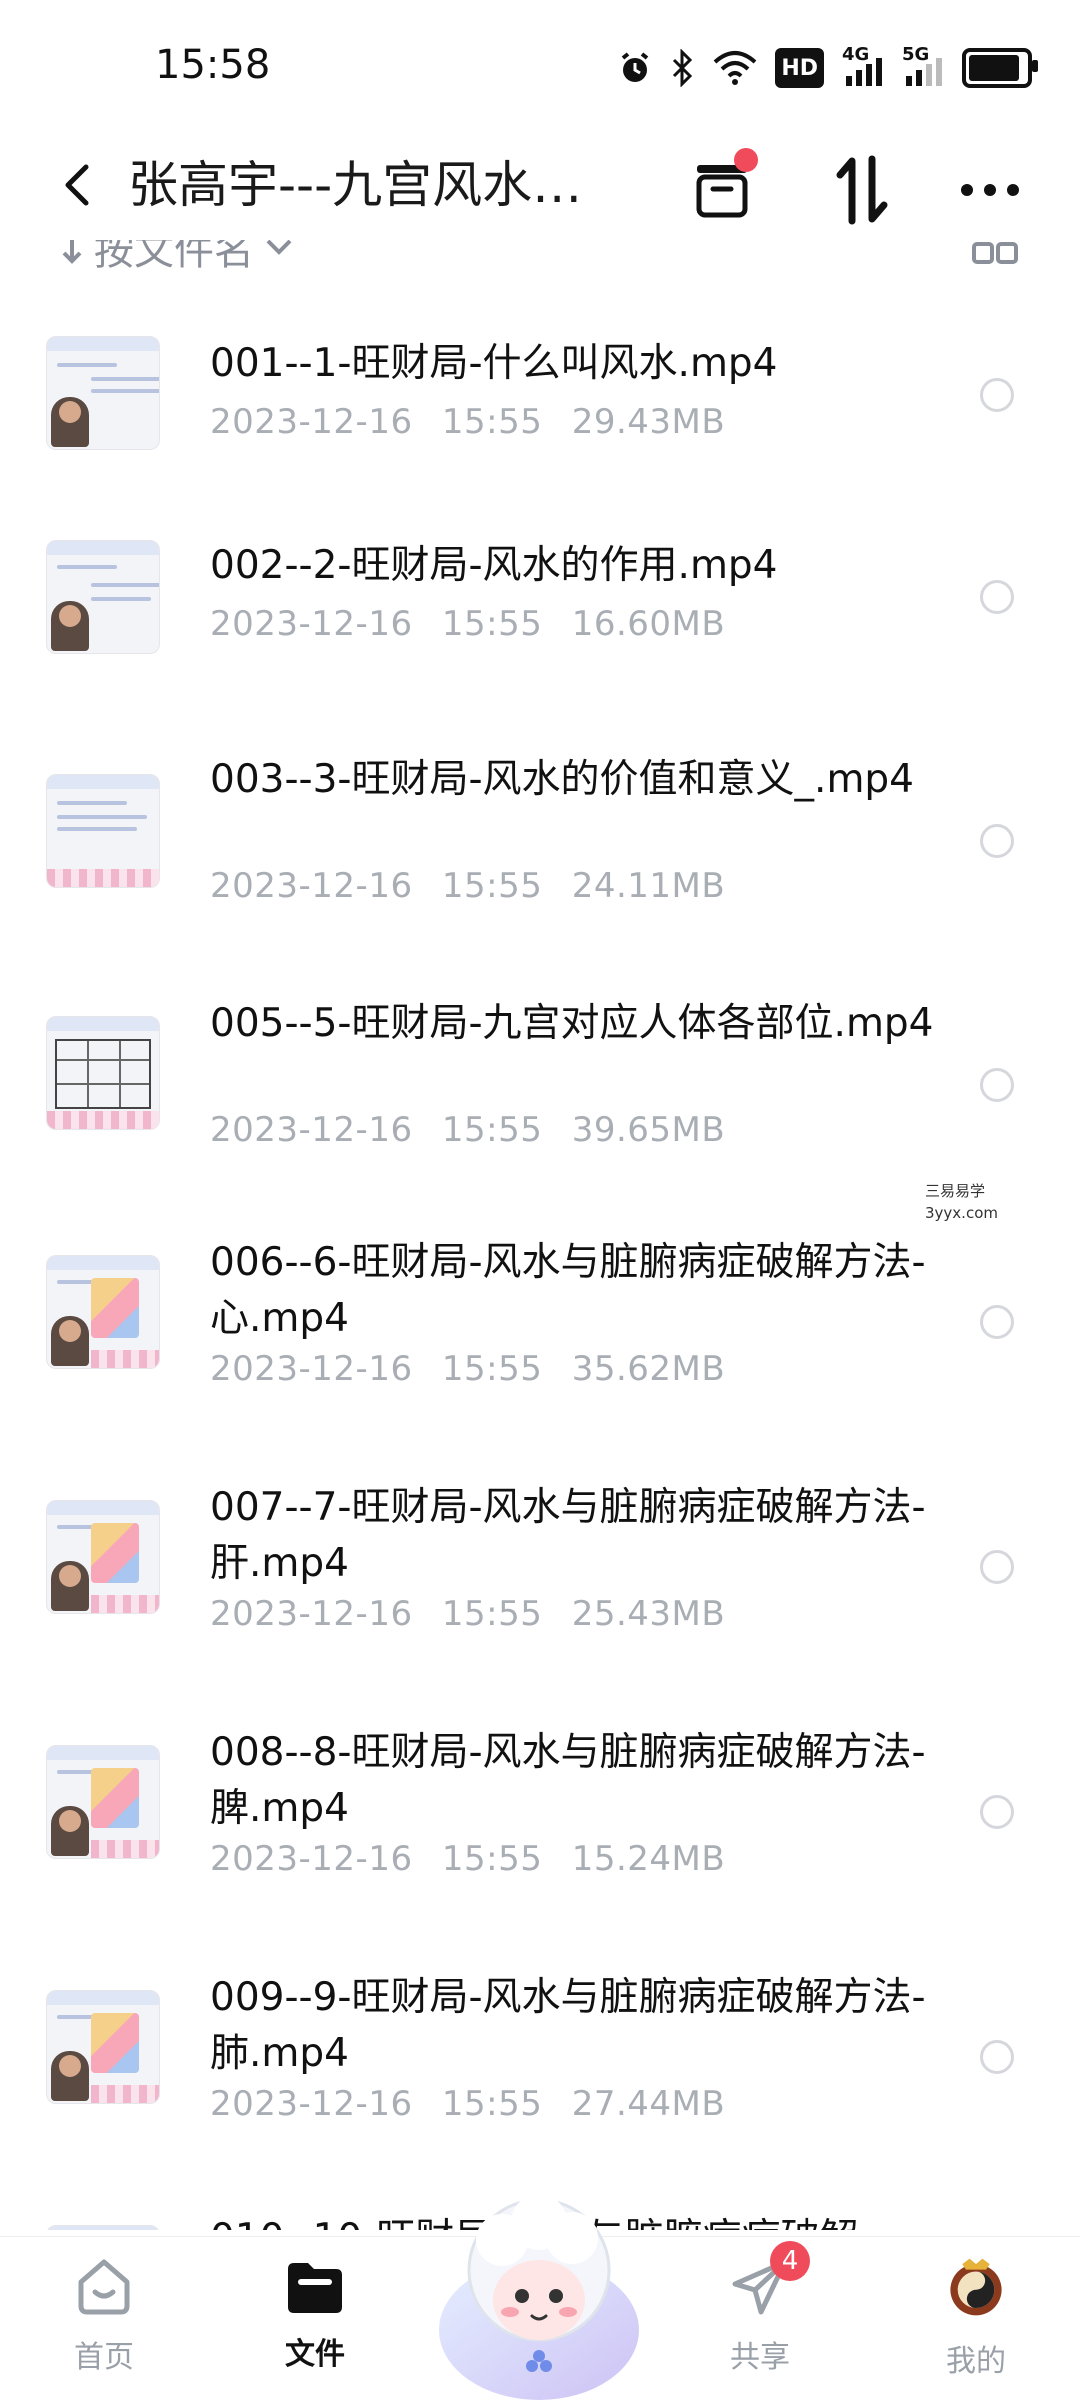 This screenshot has width=1080, height=2400. I want to click on watermark: 三易易学 3yyx.com, so click(961, 1202).